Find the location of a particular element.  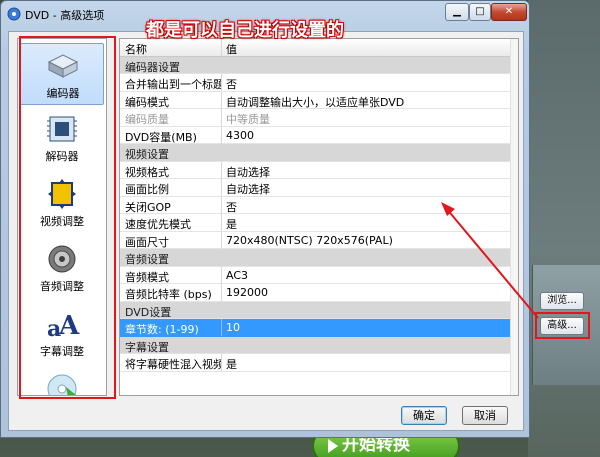

minimize-button: ▁ is located at coordinates (457, 12).